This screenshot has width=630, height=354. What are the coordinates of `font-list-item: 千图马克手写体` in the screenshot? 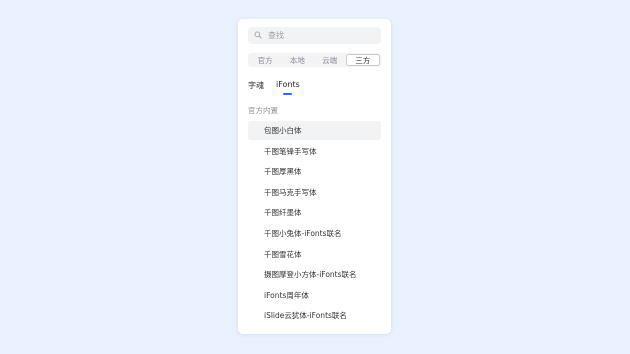 It's located at (314, 192).